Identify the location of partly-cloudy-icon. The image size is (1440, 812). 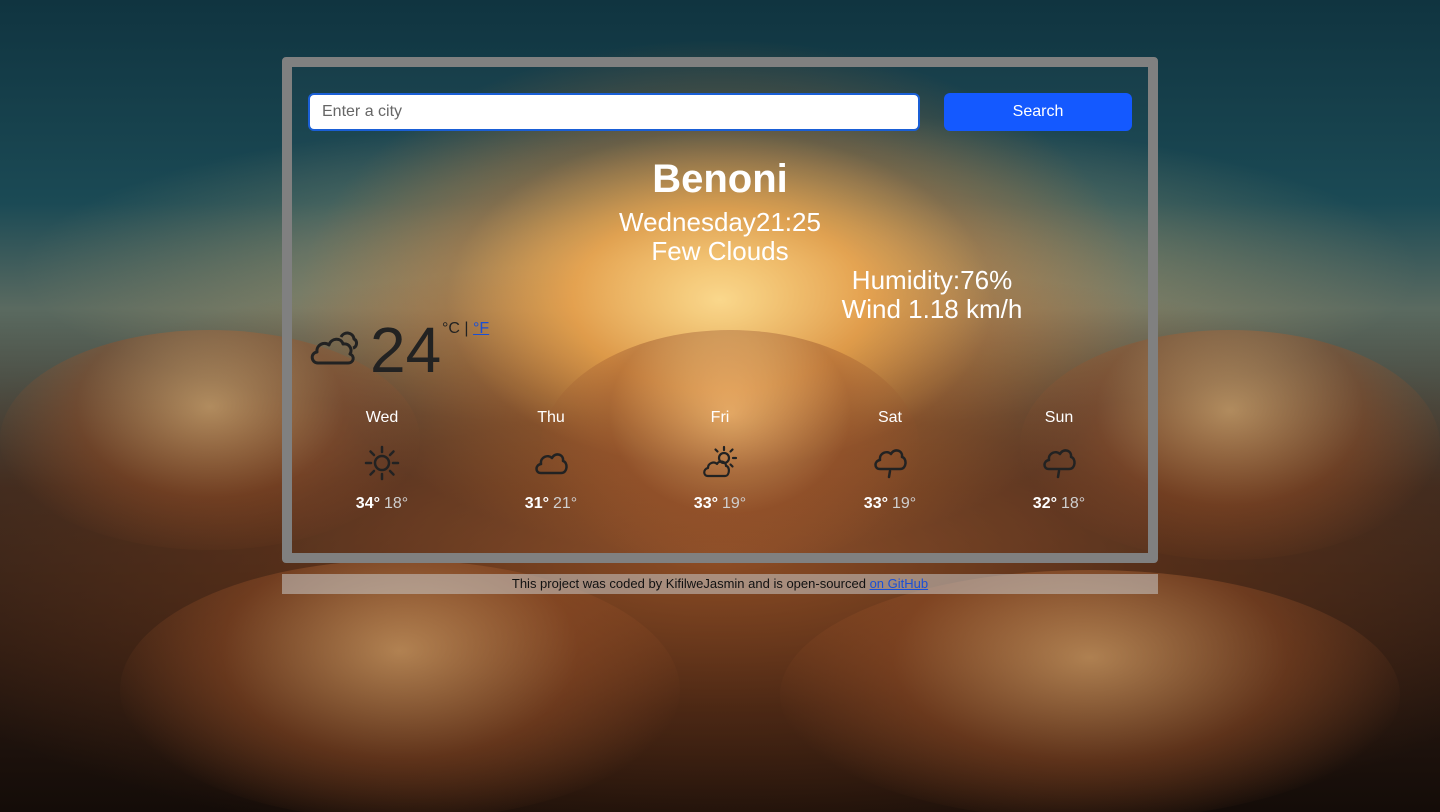
(720, 461).